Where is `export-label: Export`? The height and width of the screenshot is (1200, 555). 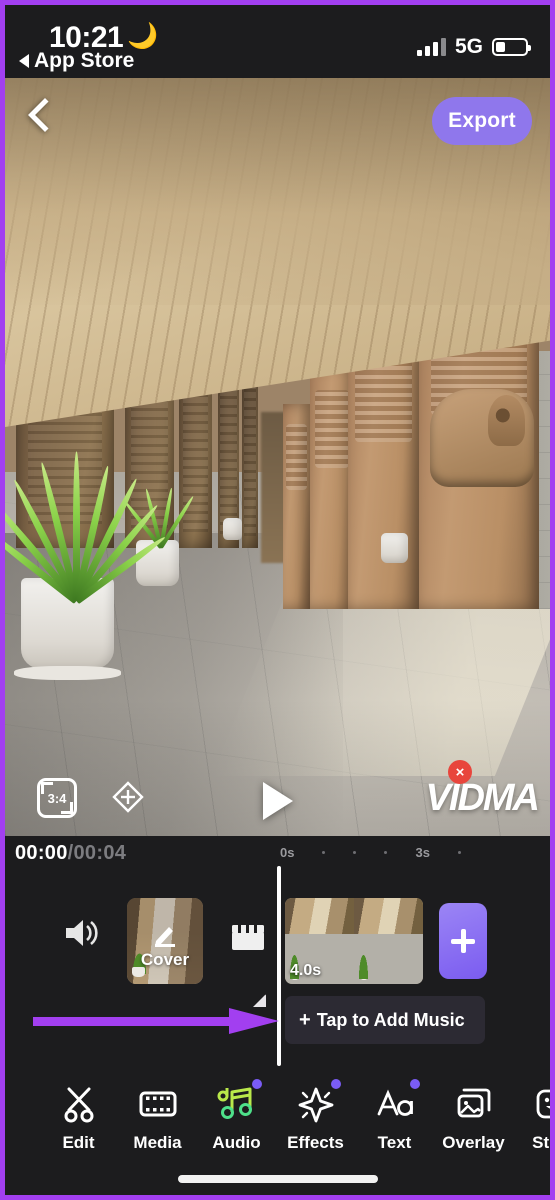
export-label: Export is located at coordinates (482, 120).